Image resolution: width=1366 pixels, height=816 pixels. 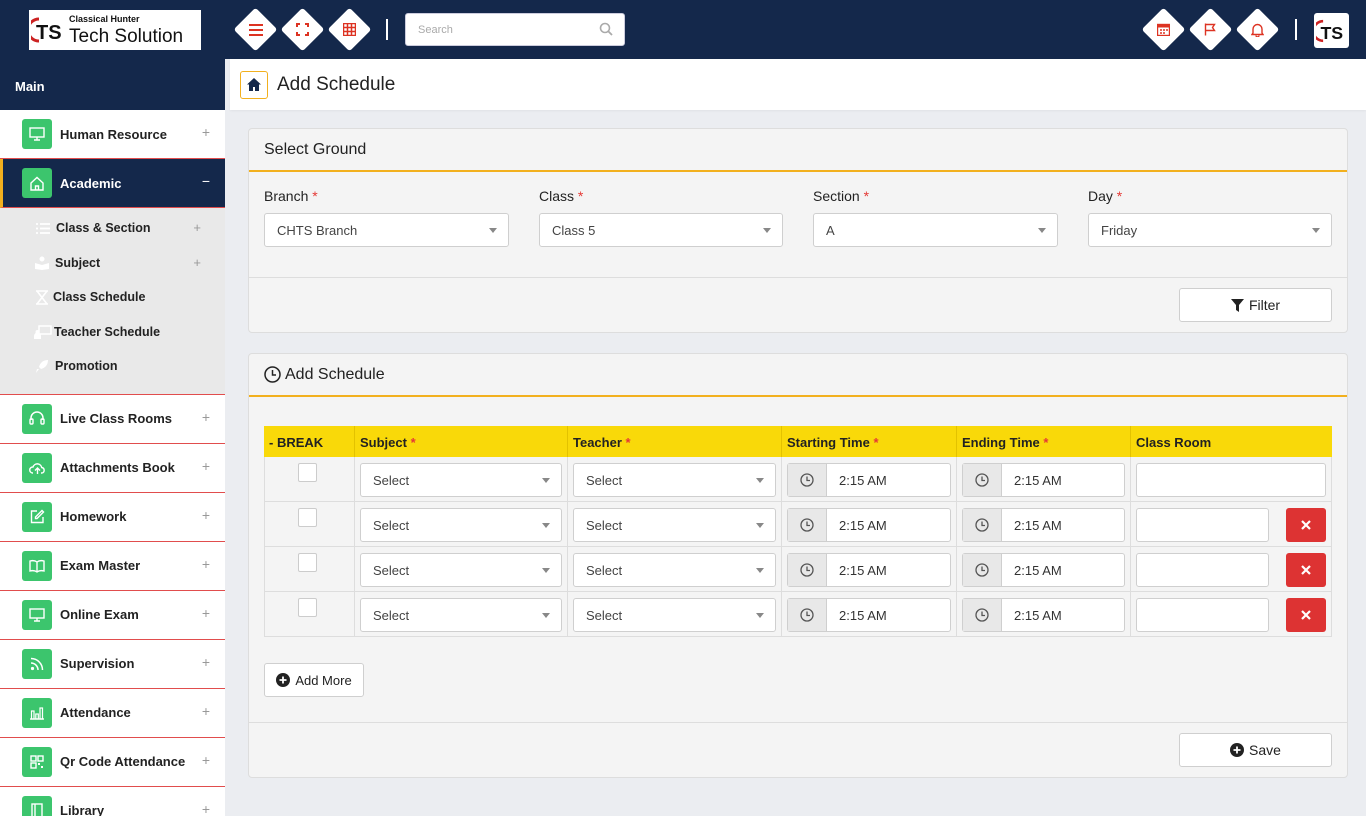 I want to click on sidebar-item-homework: Homework +, so click(x=112, y=517).